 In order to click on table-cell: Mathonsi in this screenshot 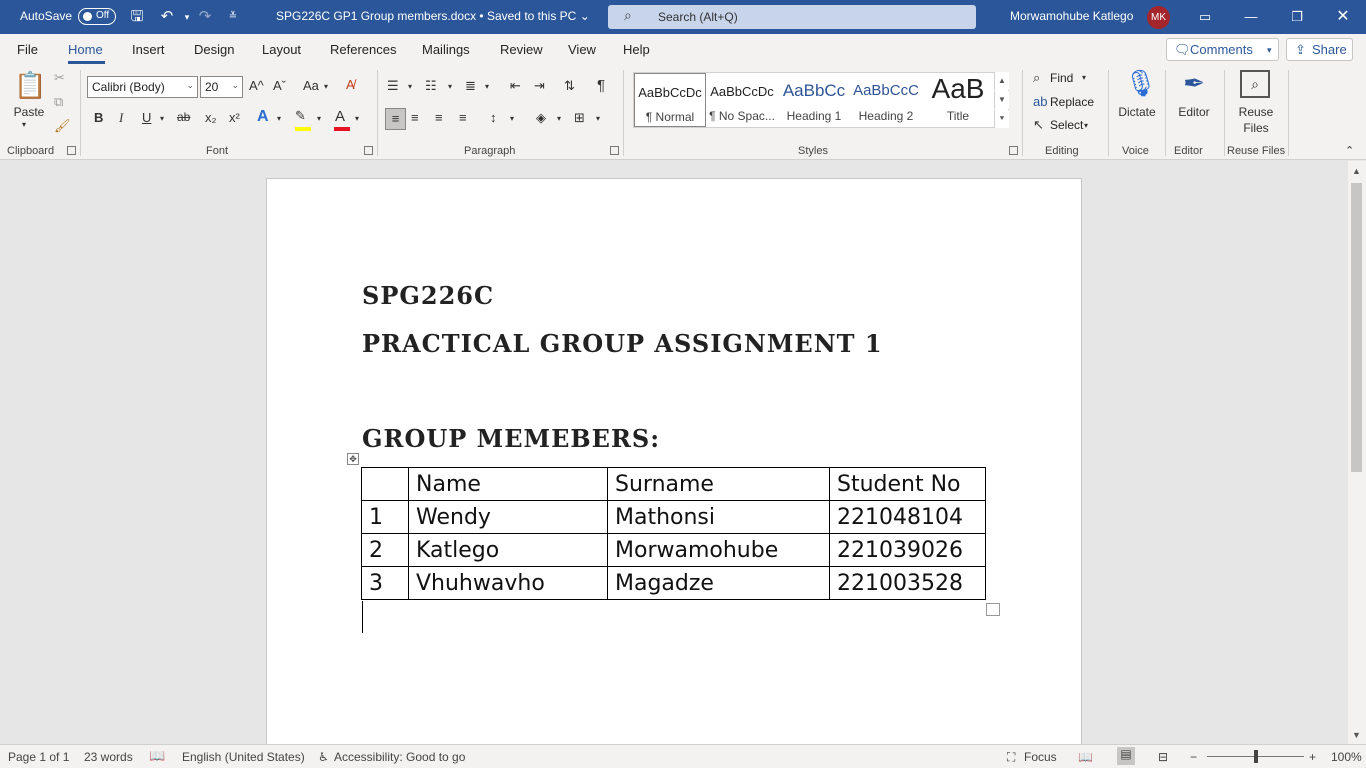, I will do `click(718, 517)`.